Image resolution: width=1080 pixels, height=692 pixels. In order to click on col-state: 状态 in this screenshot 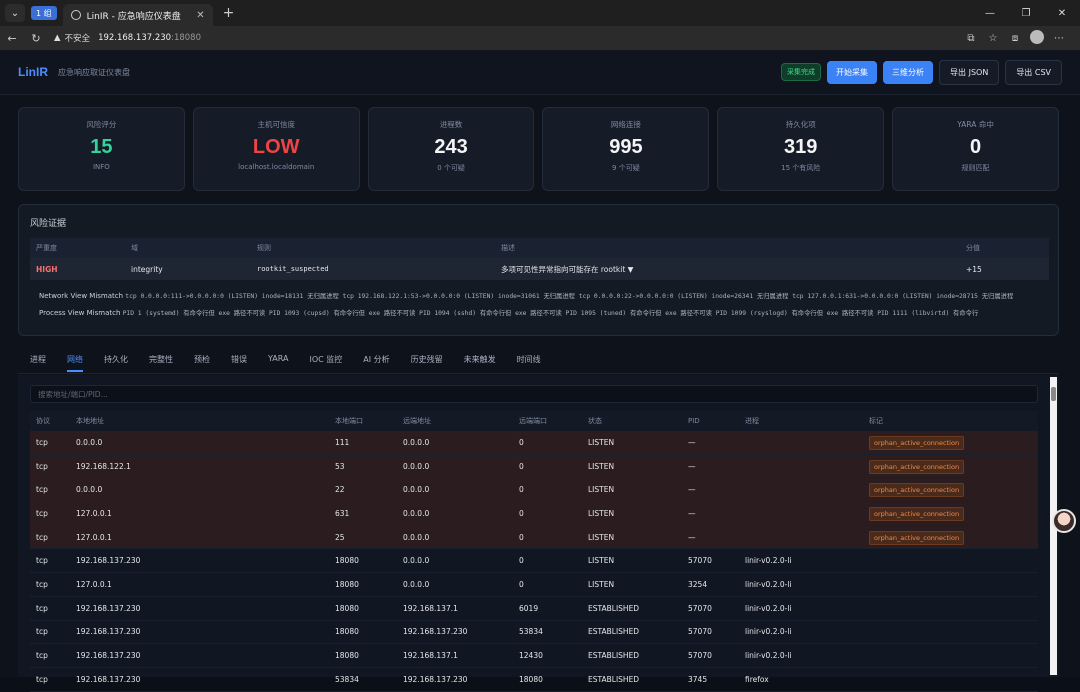, I will do `click(638, 421)`.